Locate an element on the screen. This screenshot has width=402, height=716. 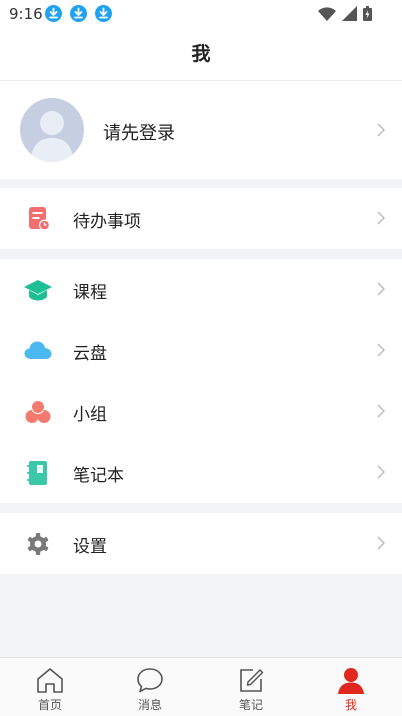
tab-label: 首页 is located at coordinates (49, 705).